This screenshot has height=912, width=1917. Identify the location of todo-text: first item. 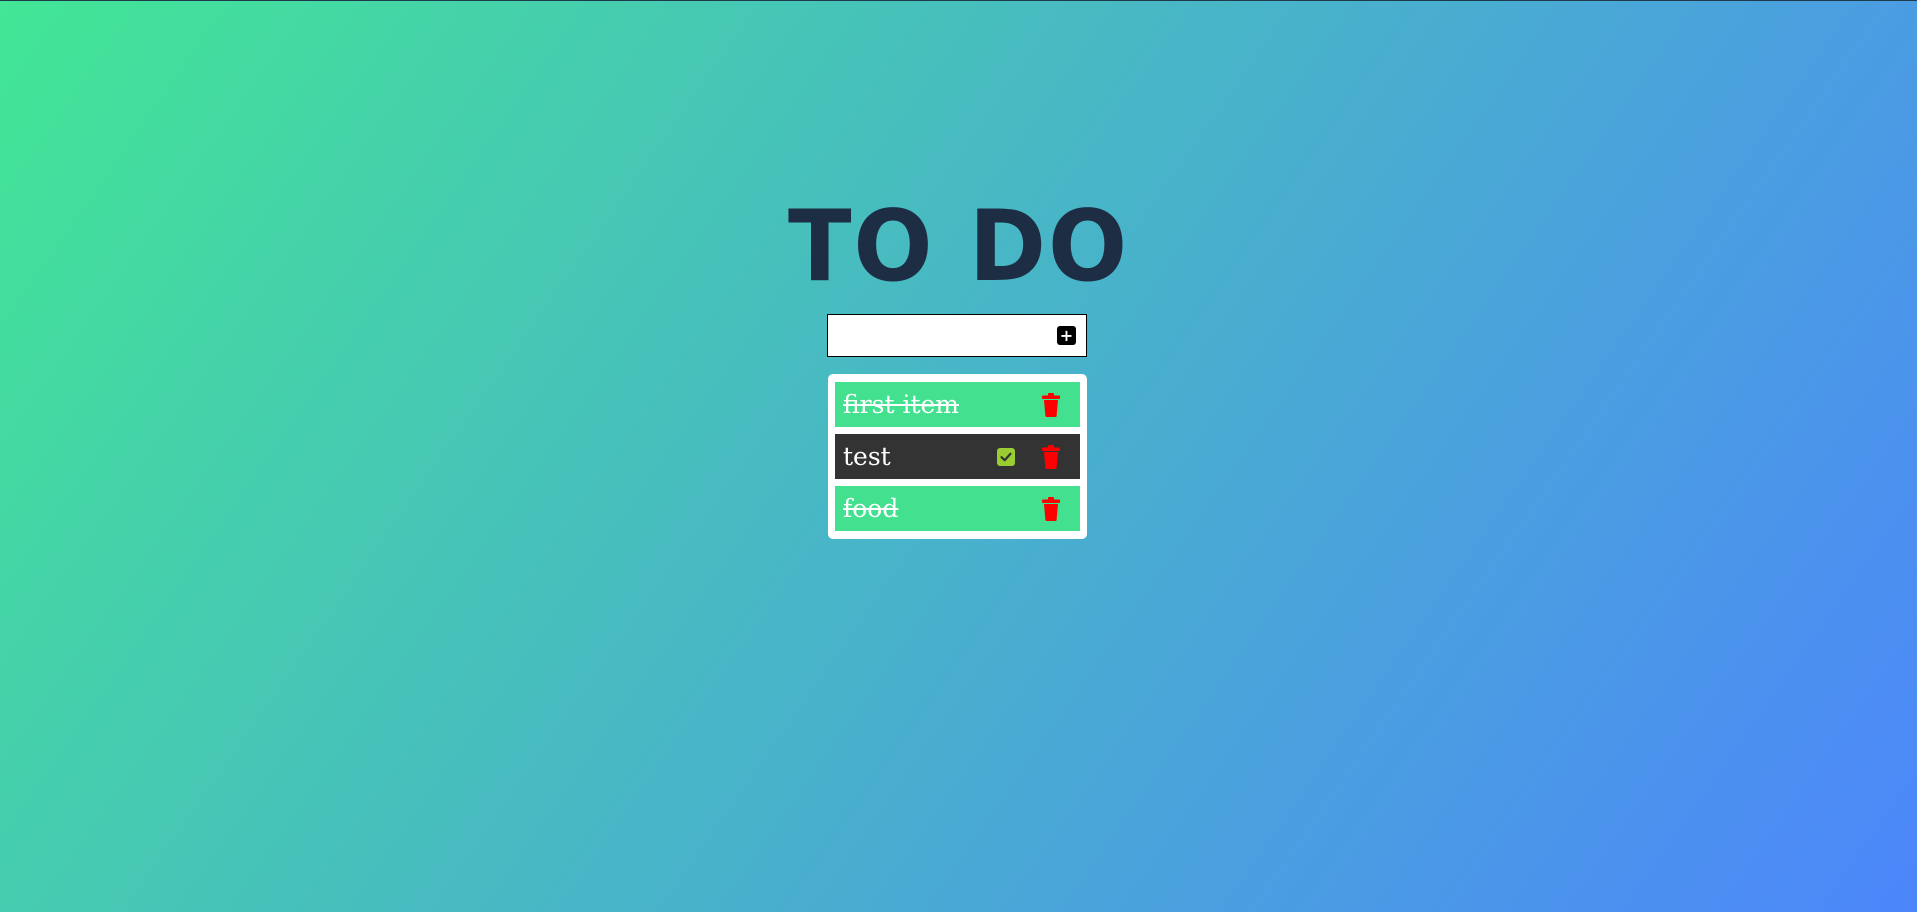
(901, 404).